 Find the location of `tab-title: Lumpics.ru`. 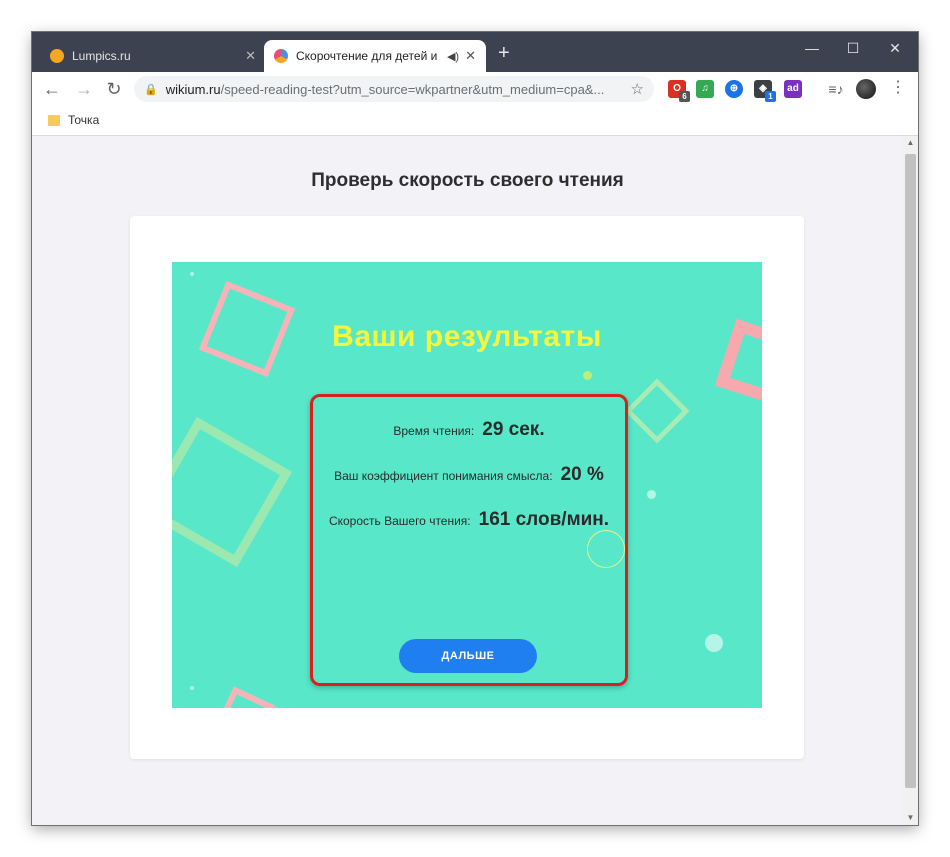

tab-title: Lumpics.ru is located at coordinates (101, 56).